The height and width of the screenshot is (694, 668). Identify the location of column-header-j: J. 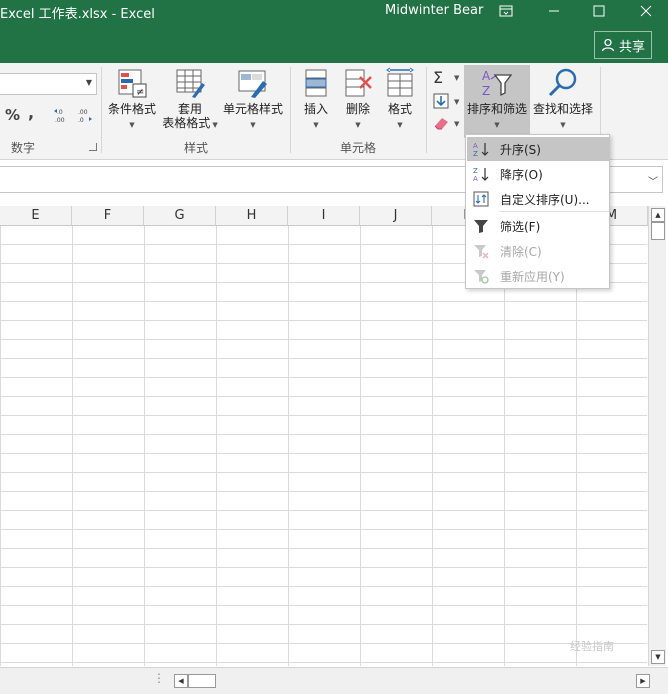
(396, 216).